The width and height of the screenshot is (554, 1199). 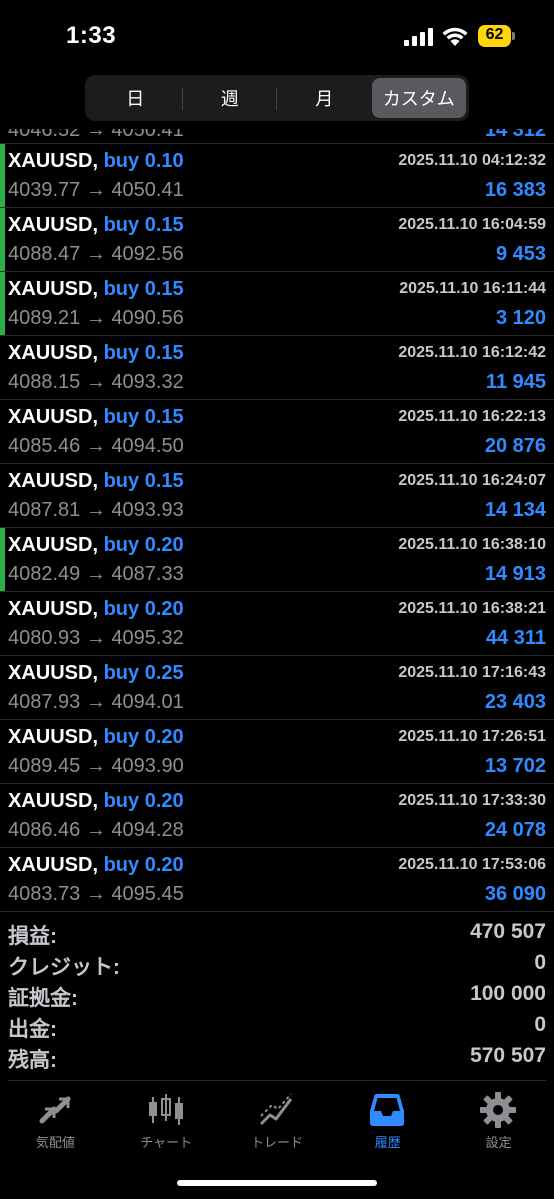 I want to click on trade-datetime: 2025.11.10 17:33:30, so click(x=472, y=800).